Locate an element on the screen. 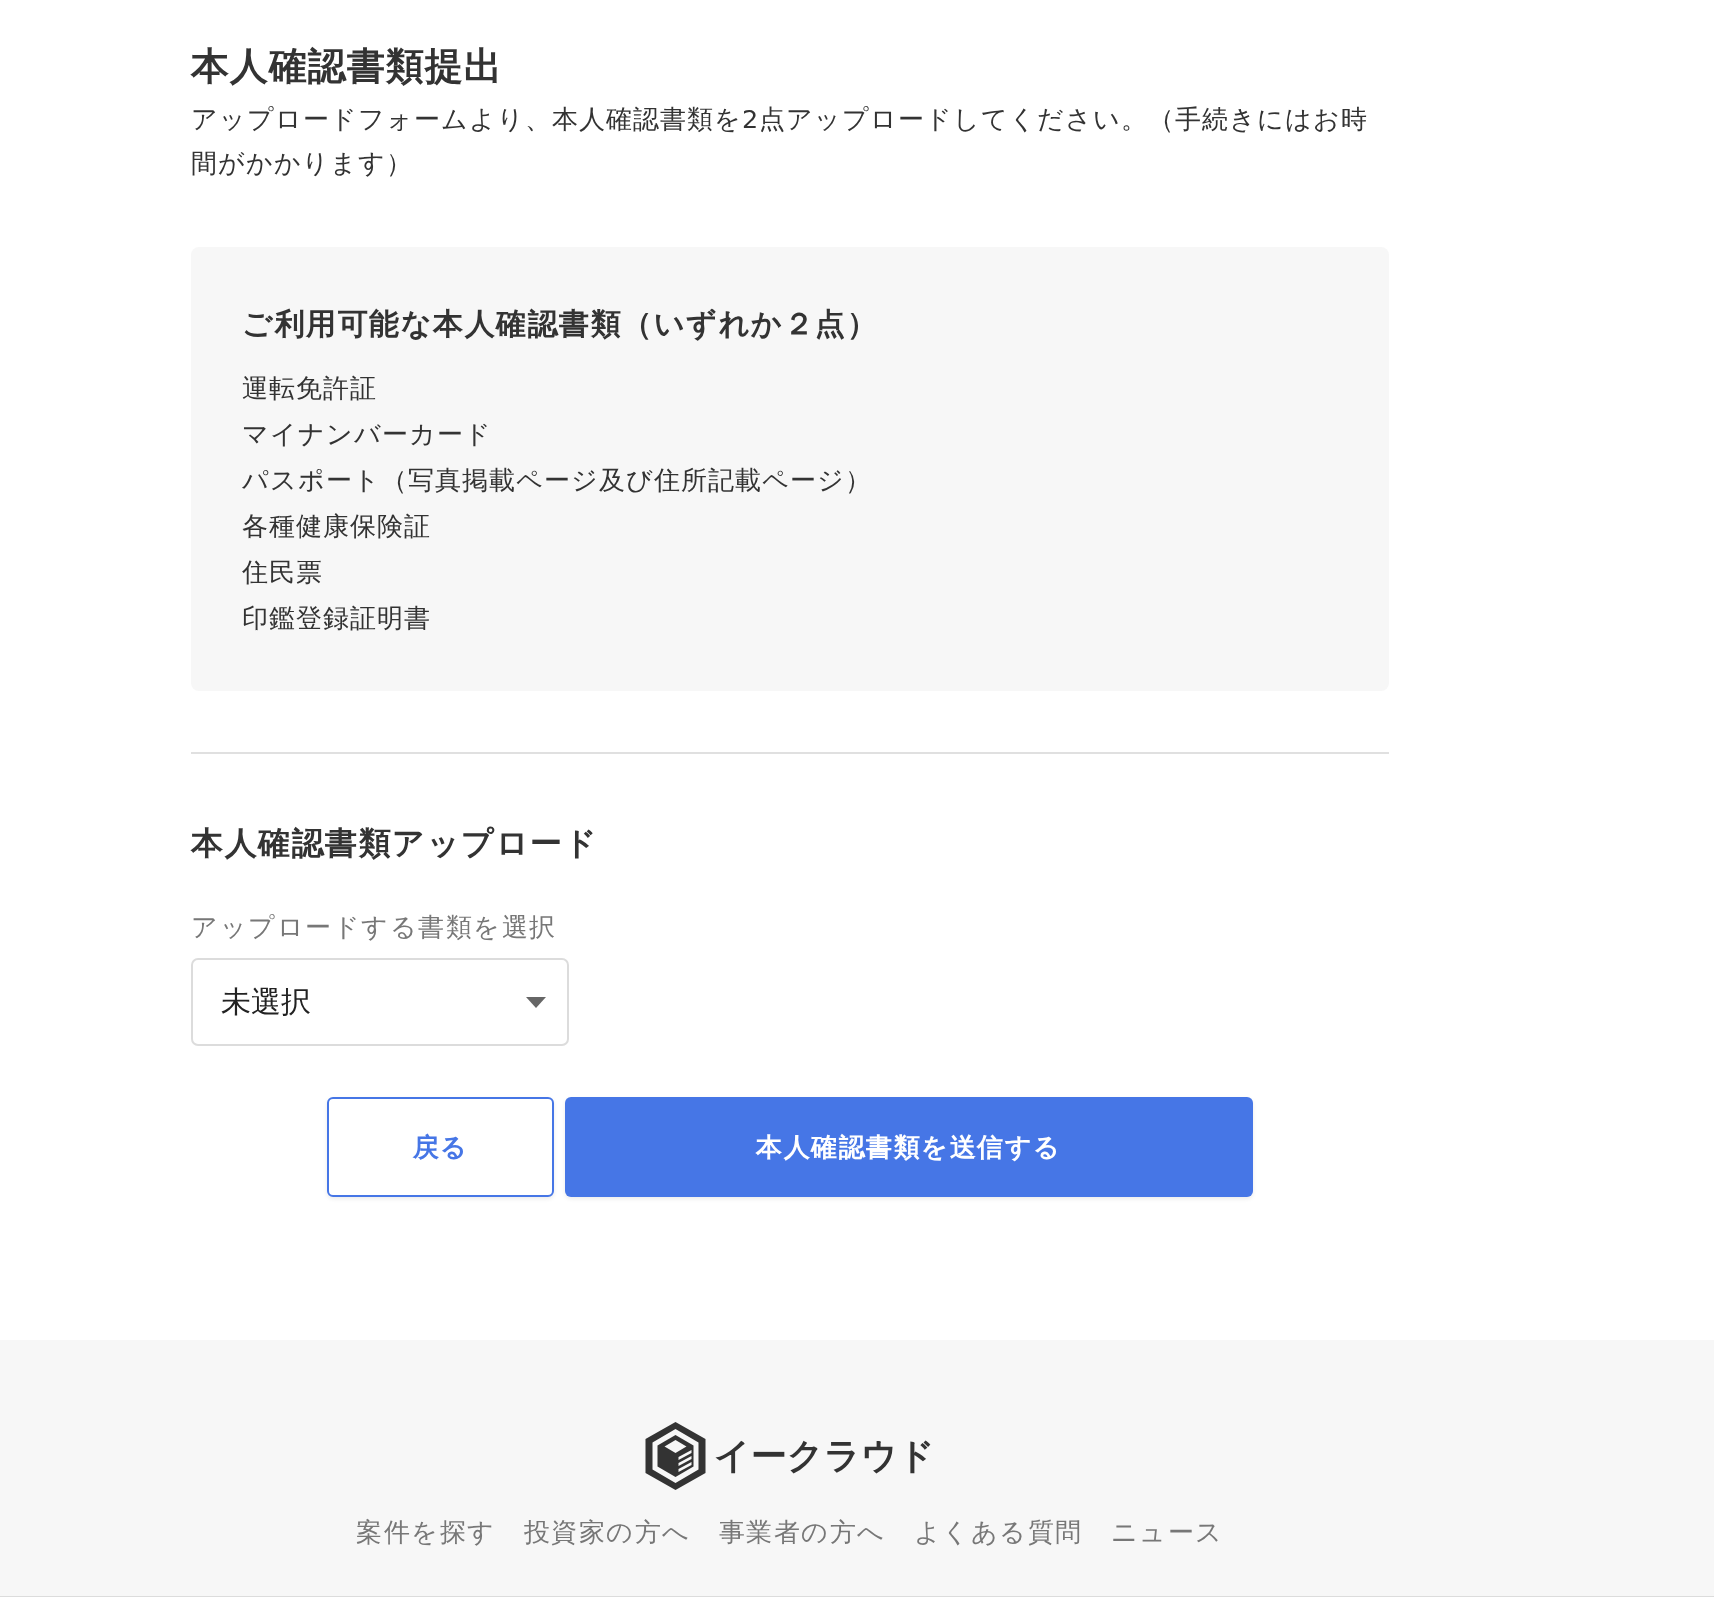  document-type-item: 印鑑登録証明書 is located at coordinates (337, 618).